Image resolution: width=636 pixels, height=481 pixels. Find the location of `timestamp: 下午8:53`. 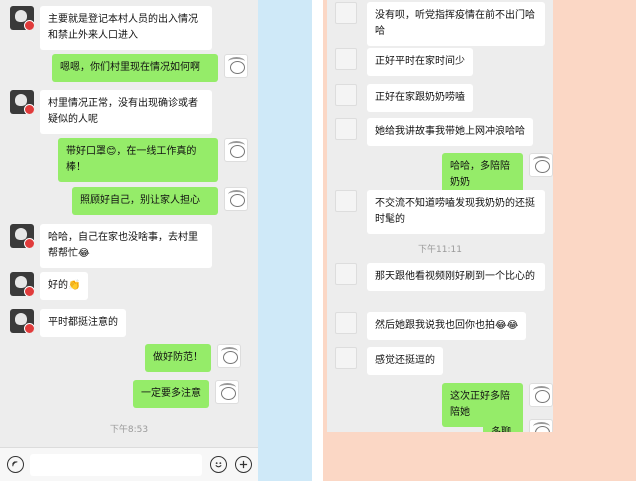

timestamp: 下午8:53 is located at coordinates (129, 430).